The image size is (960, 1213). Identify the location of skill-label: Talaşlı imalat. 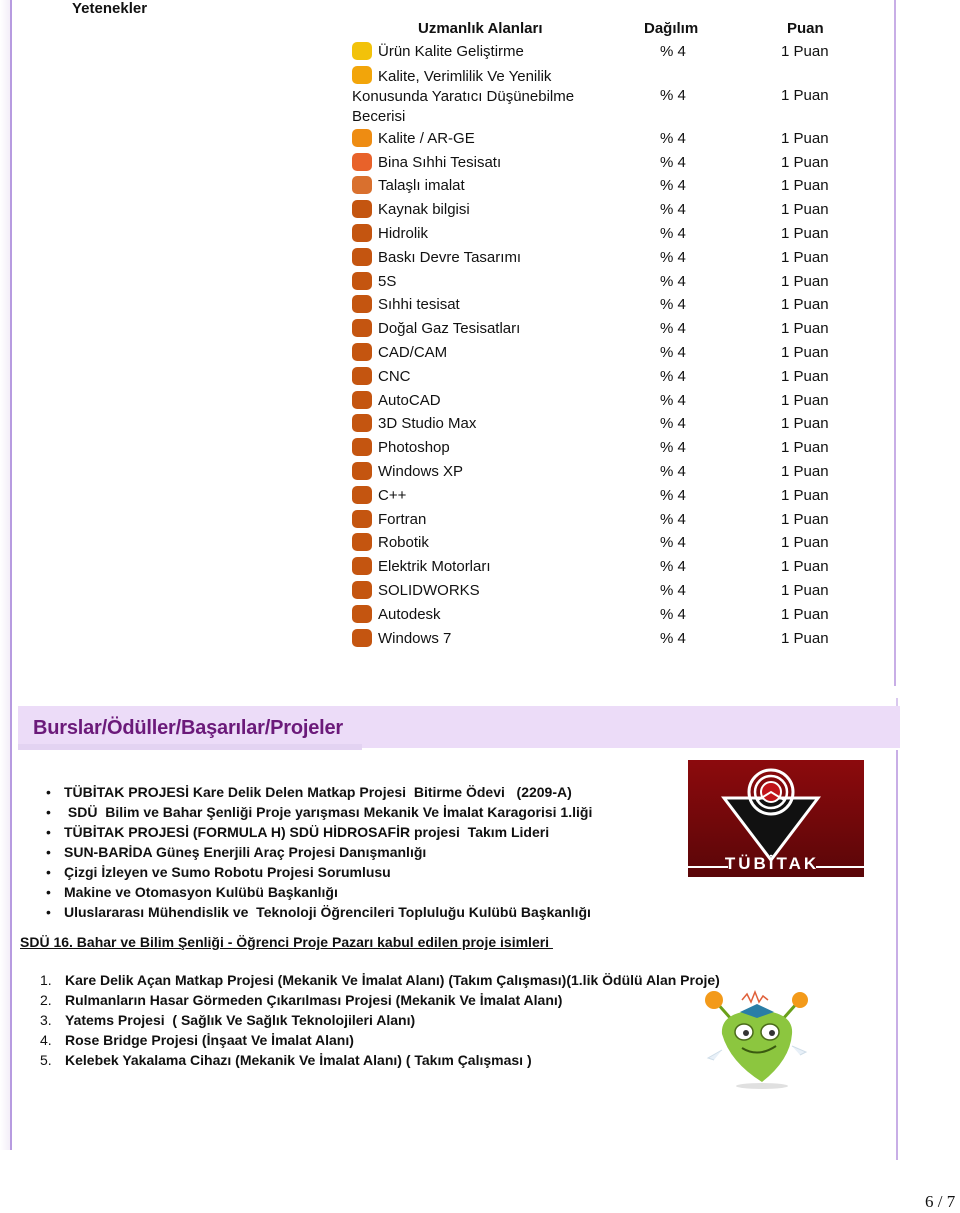
(421, 186).